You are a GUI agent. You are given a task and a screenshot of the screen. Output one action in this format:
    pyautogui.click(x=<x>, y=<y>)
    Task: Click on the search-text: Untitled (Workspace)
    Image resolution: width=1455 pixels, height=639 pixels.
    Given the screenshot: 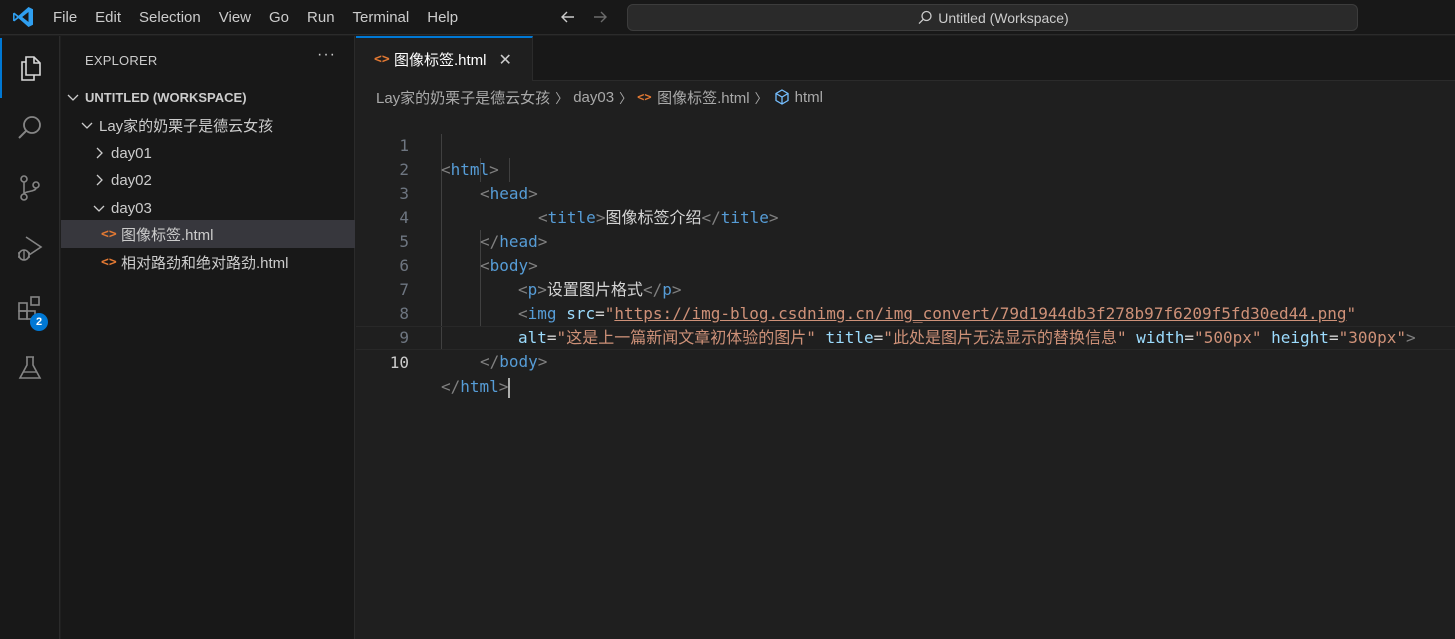 What is the action you would take?
    pyautogui.click(x=1003, y=17)
    